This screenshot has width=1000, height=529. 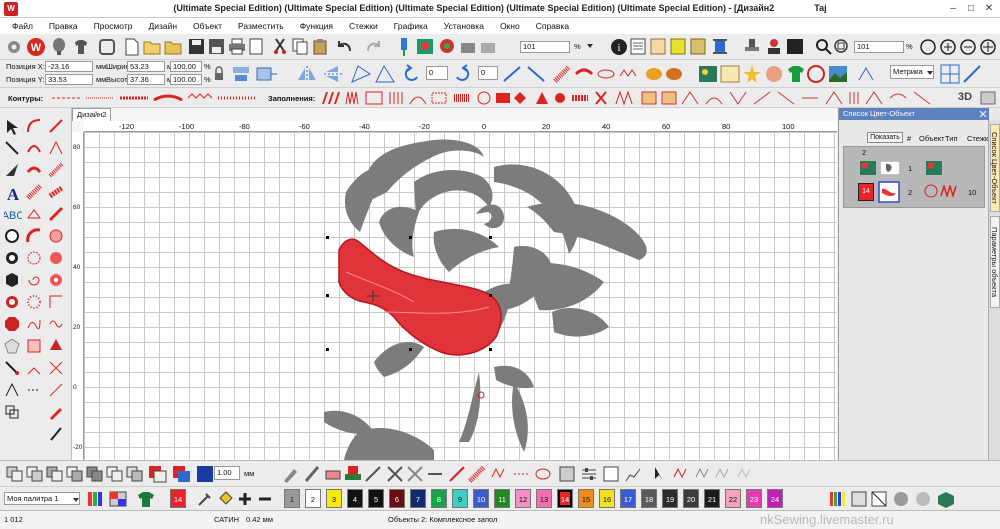 I want to click on menu-stitches: Стежки, so click(x=363, y=26).